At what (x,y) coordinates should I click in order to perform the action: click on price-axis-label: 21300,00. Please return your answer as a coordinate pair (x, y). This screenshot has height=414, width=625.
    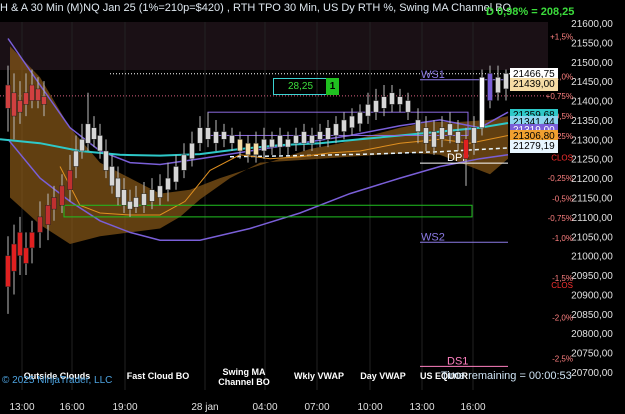
    Looking at the image, I should click on (592, 140).